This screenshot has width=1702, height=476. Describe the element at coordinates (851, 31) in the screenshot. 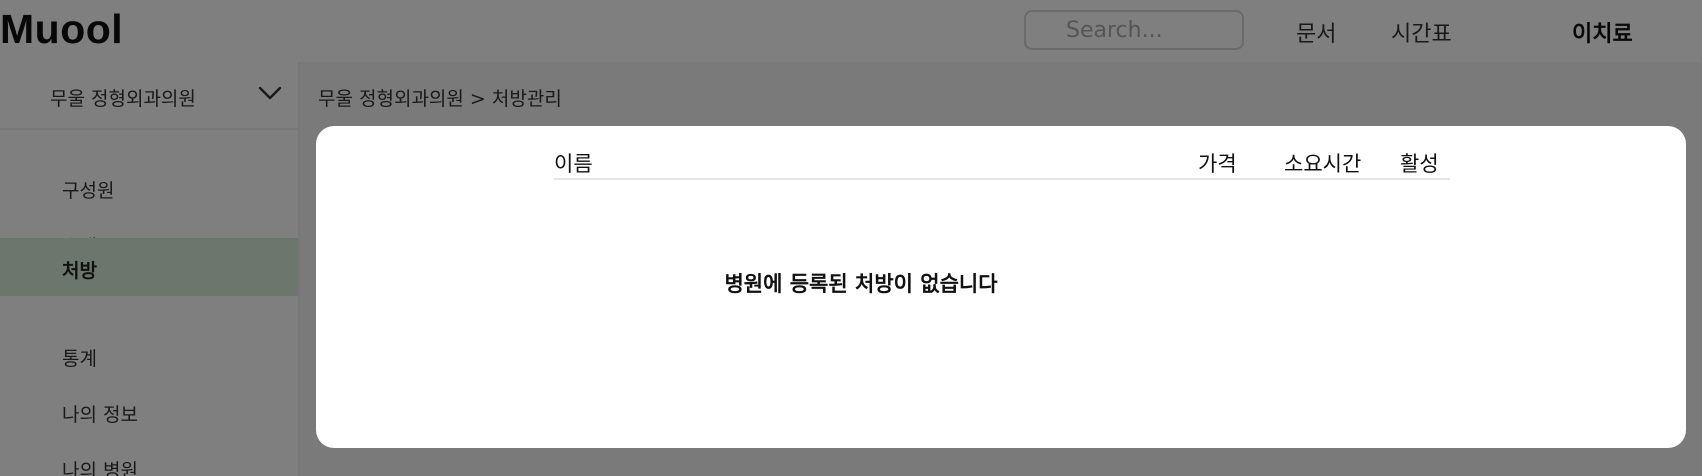

I see `top-header: Muool 문서 시간표 이치료` at that location.